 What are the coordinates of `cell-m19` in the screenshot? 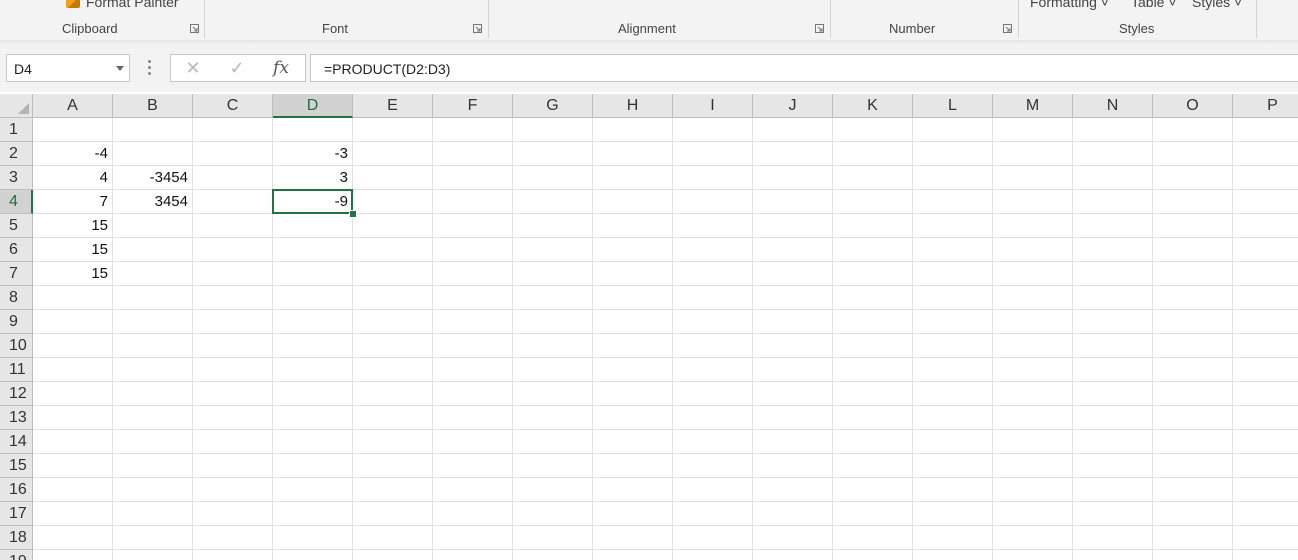 It's located at (1033, 555).